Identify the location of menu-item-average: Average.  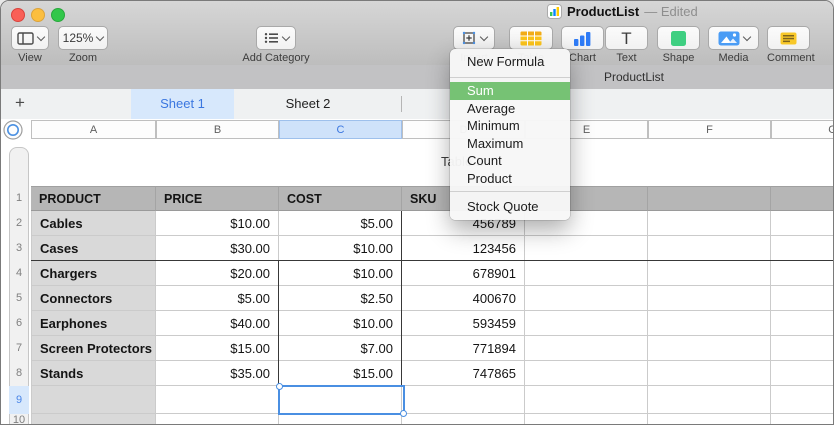
(510, 109).